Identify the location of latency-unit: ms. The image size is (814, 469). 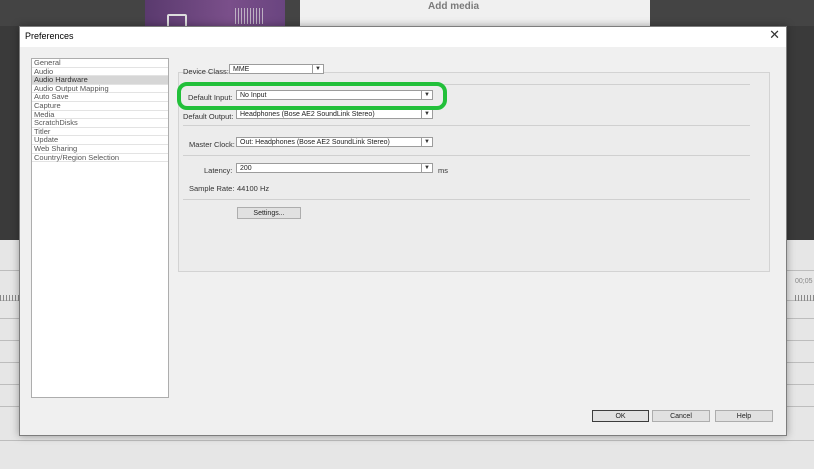
(443, 170).